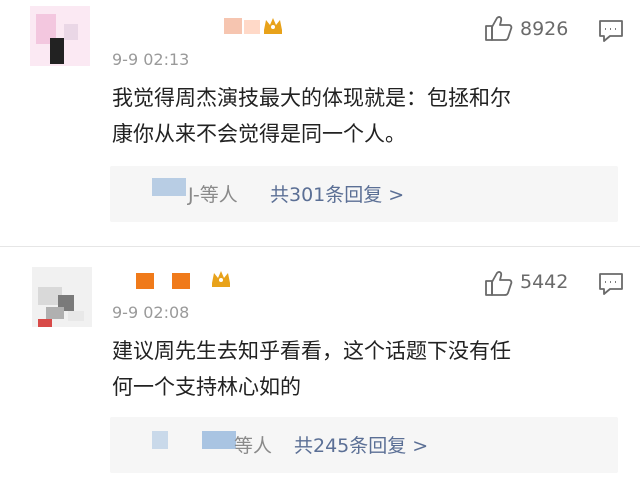 The width and height of the screenshot is (640, 497). What do you see at coordinates (311, 351) in the screenshot?
I see `comment-text-line: 建议周先生去知乎看看，这个话题下没有任` at bounding box center [311, 351].